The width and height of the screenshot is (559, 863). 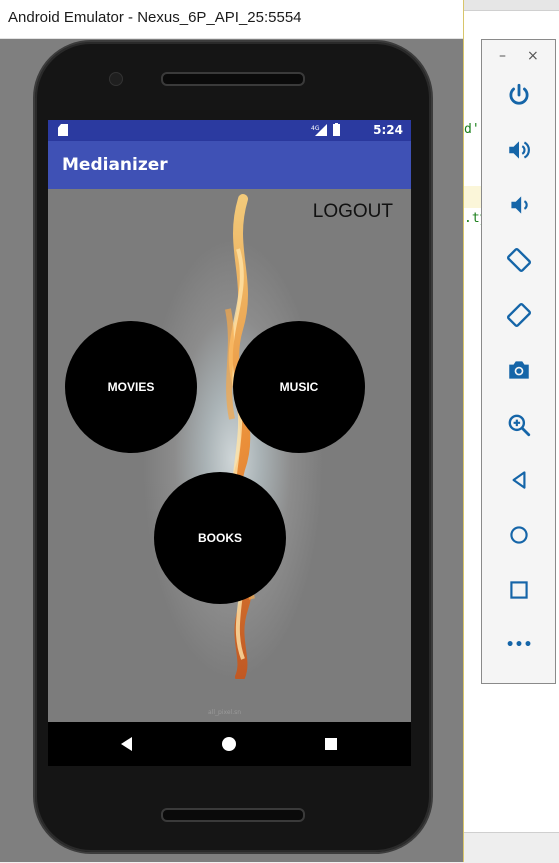 What do you see at coordinates (299, 387) in the screenshot?
I see `music-button: MUSIC` at bounding box center [299, 387].